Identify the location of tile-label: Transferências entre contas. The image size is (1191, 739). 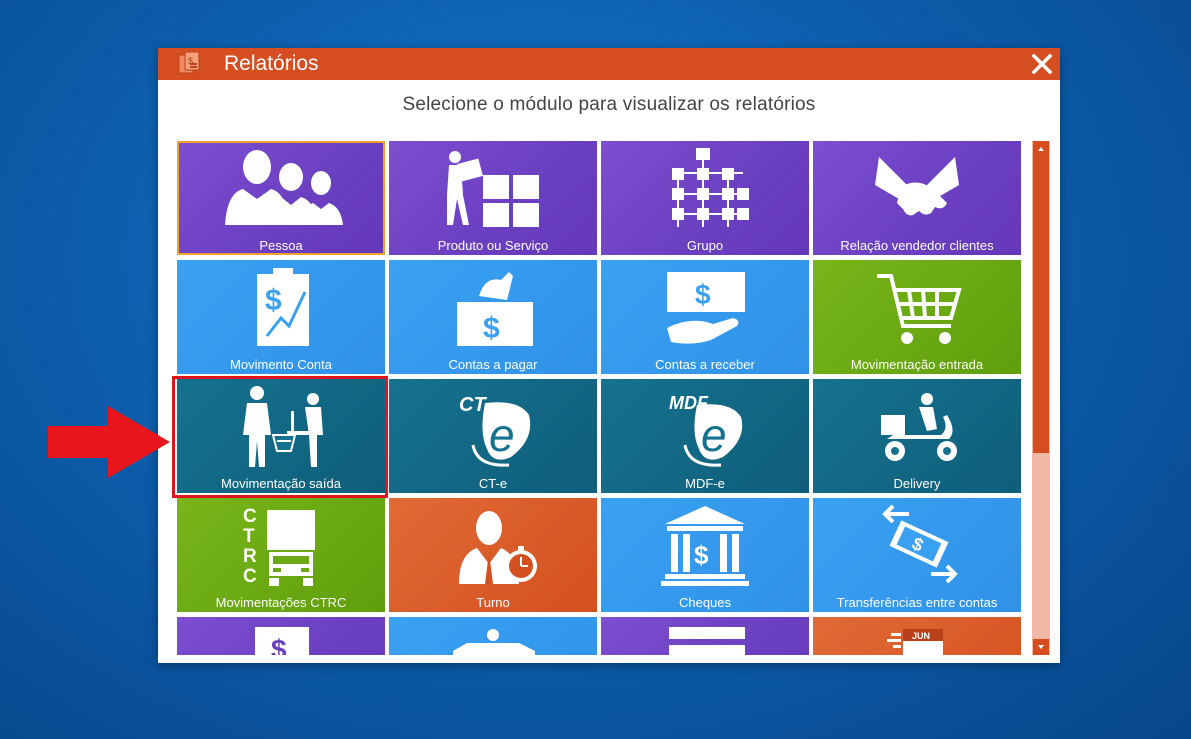
(917, 602).